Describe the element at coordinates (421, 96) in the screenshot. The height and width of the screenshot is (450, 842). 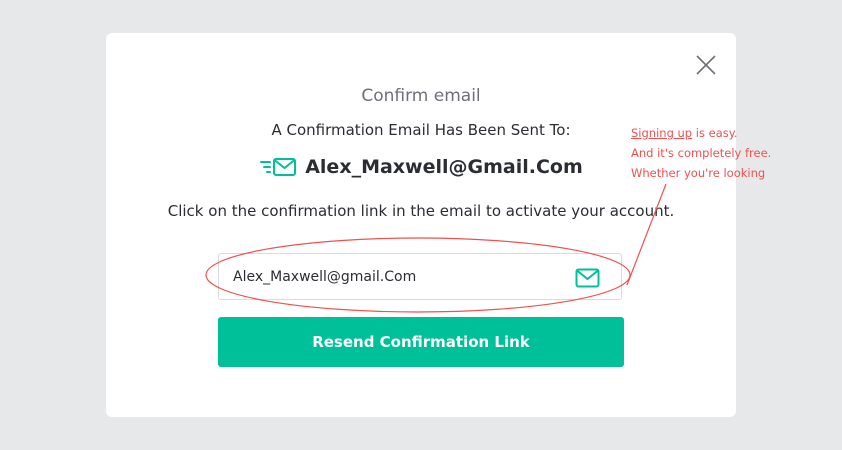
I see `modal-title: Confirm email` at that location.